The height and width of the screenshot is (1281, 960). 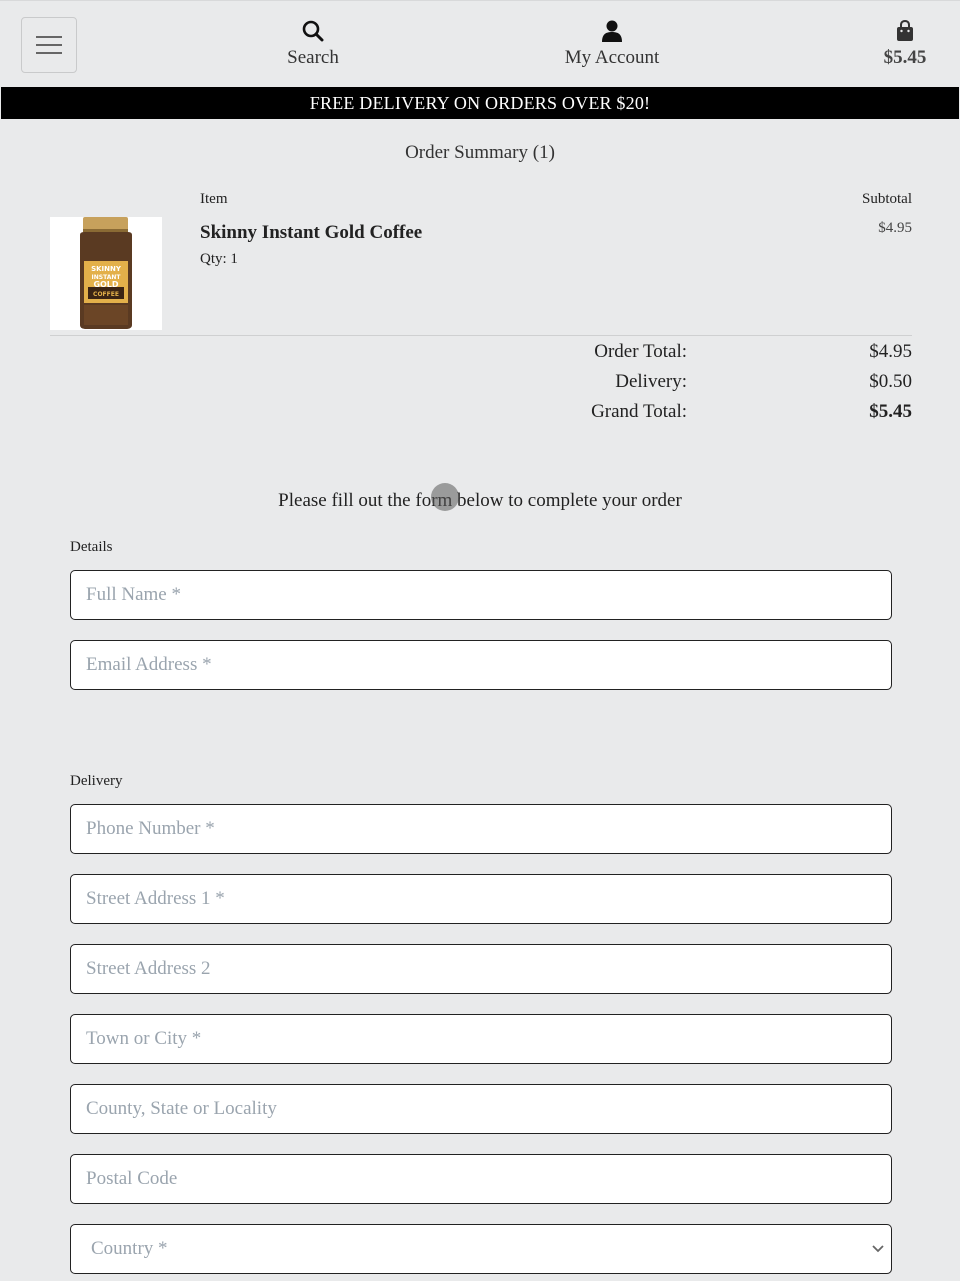 What do you see at coordinates (313, 57) in the screenshot?
I see `search-label: Search` at bounding box center [313, 57].